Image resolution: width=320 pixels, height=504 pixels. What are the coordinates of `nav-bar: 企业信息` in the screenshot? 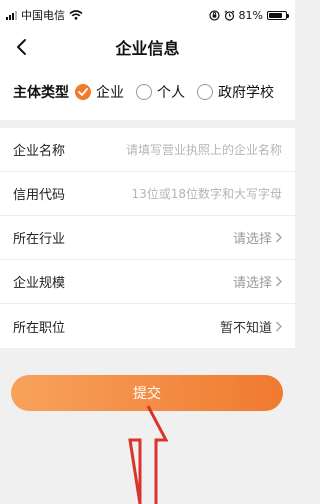 It's located at (147, 47).